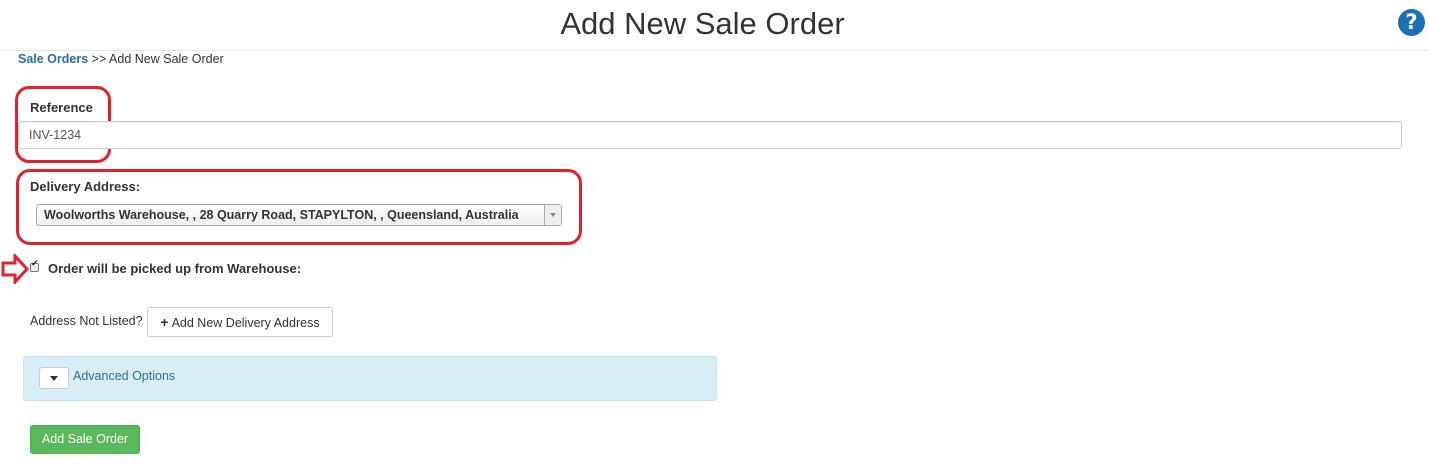 This screenshot has width=1429, height=470. I want to click on page-title: Add New Sale Order, so click(702, 23).